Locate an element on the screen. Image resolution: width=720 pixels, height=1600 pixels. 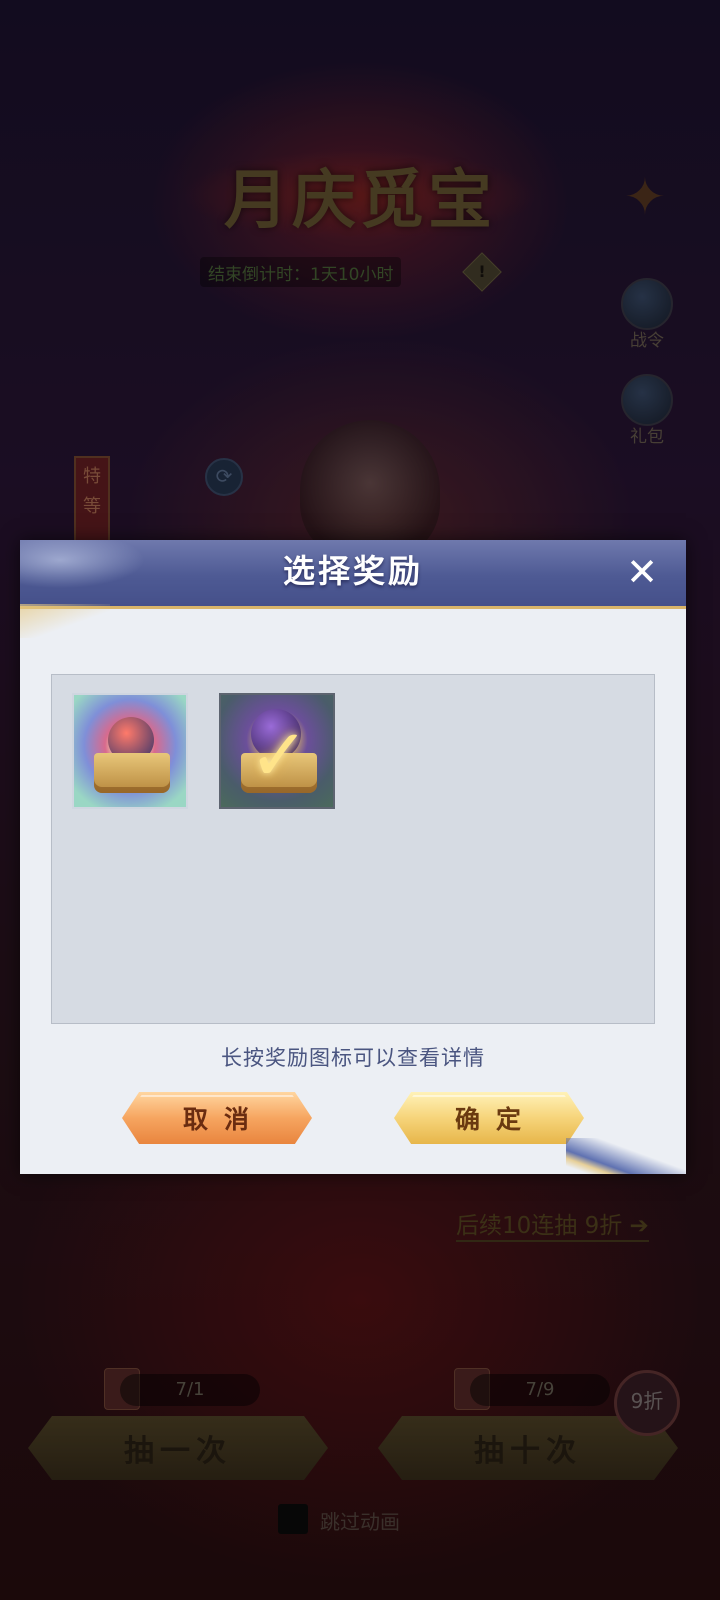
reward-item-selected: ✓ is located at coordinates (277, 751).